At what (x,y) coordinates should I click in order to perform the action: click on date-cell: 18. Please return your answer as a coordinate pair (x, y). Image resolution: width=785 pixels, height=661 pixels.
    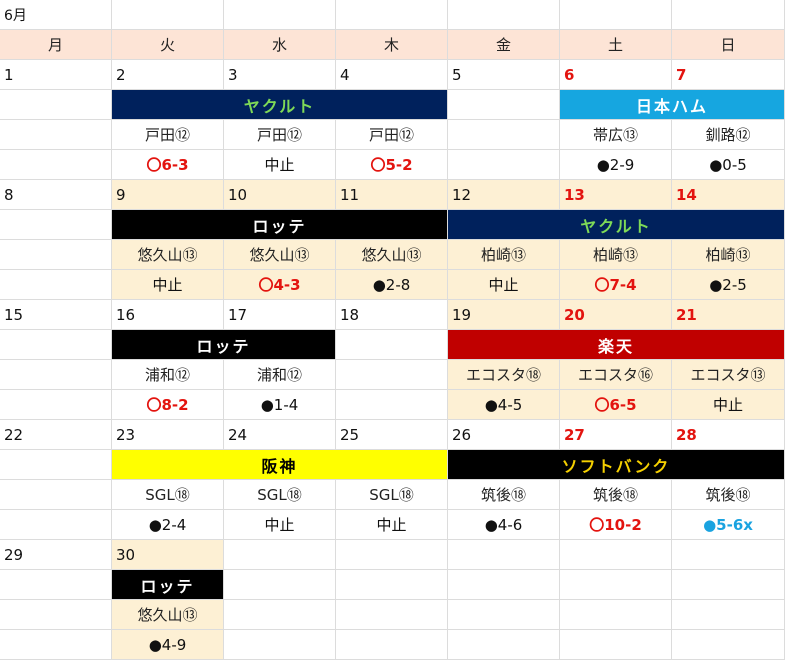
    Looking at the image, I should click on (392, 315).